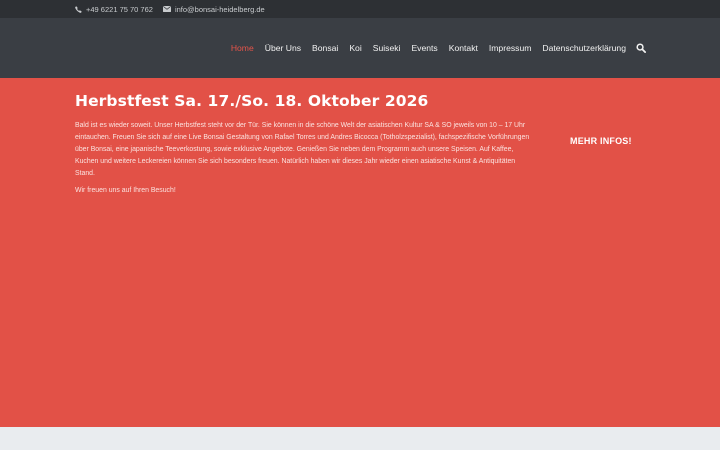 Image resolution: width=720 pixels, height=450 pixels. I want to click on search-icon, so click(641, 48).